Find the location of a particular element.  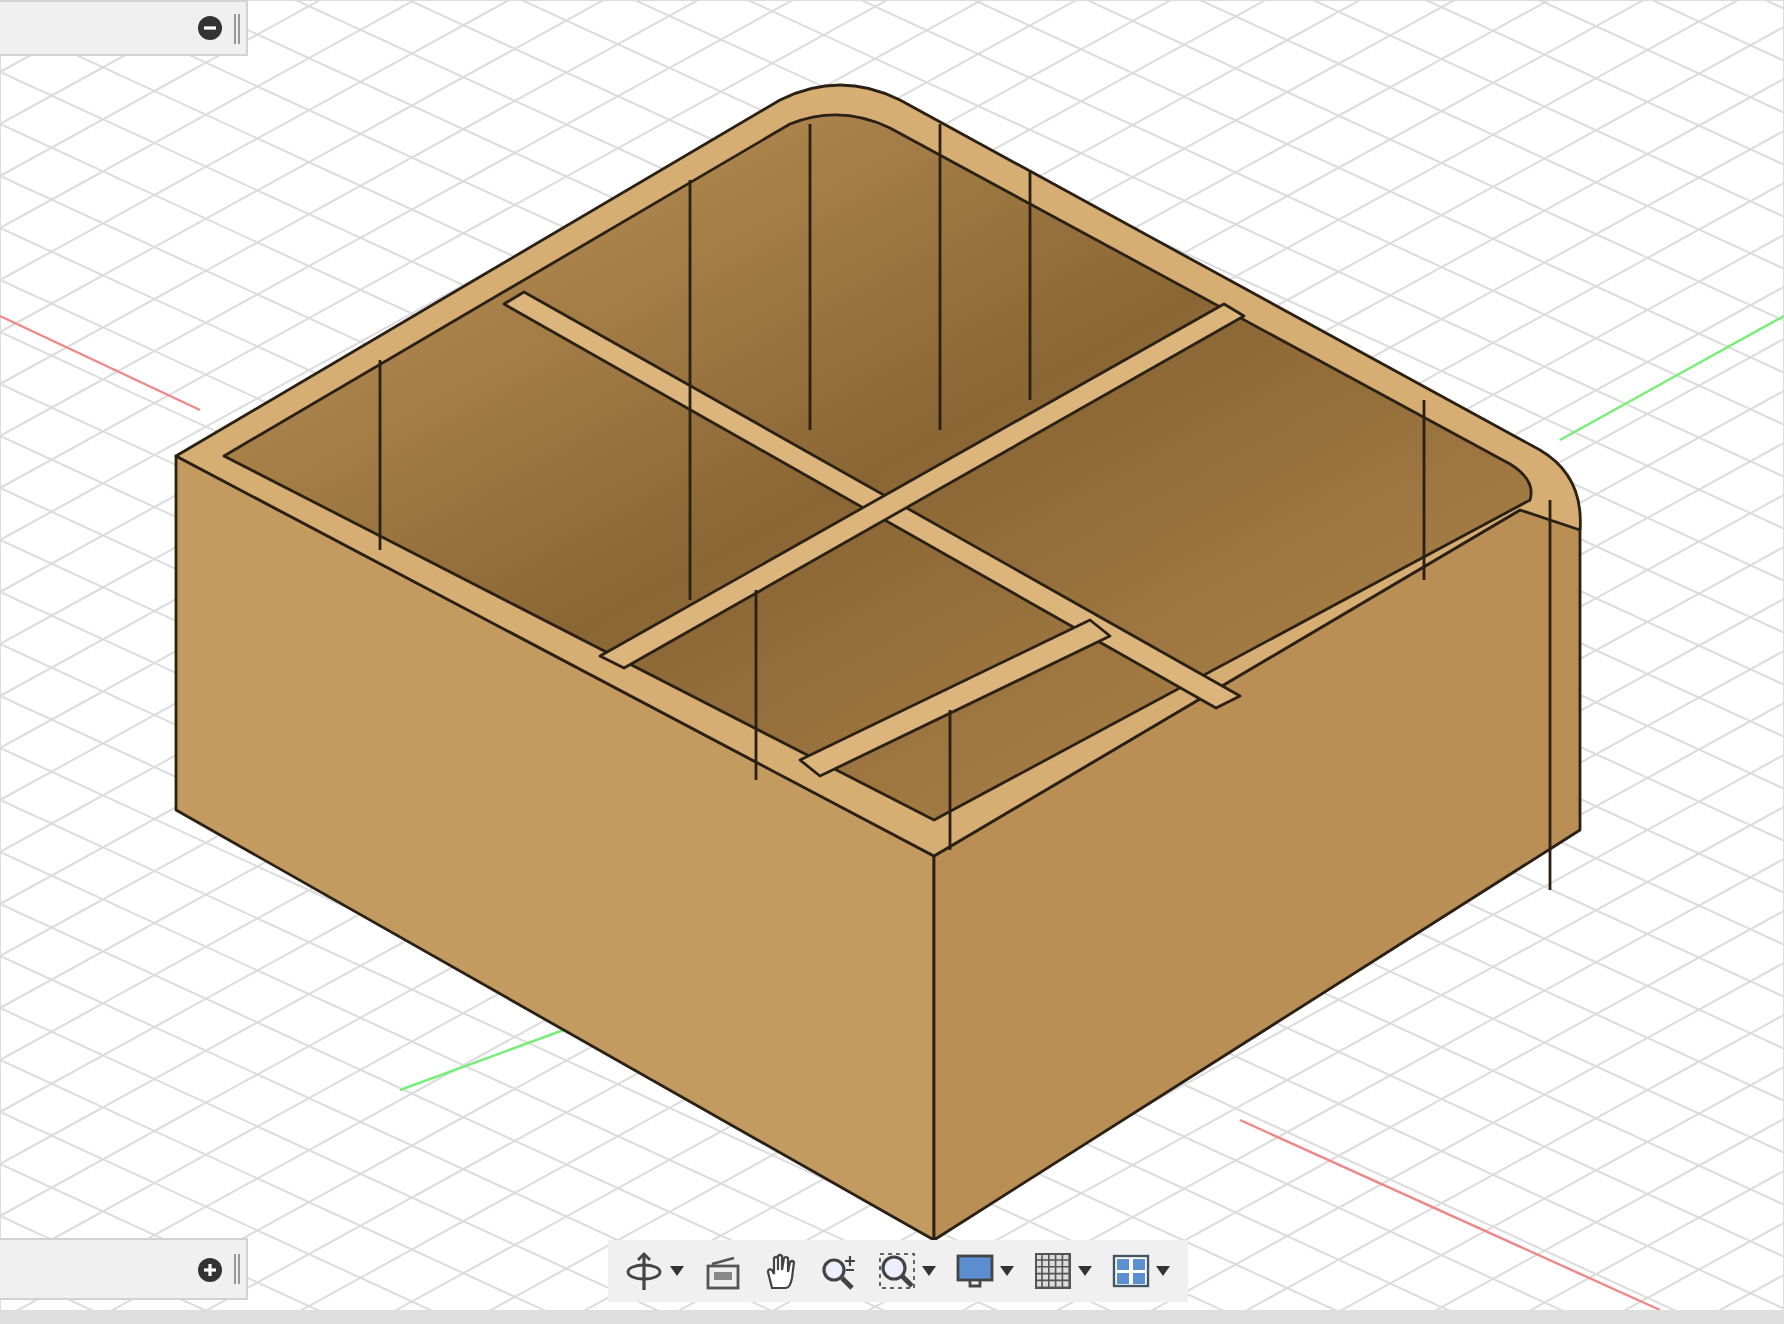

orbit-icon is located at coordinates (645, 1271).